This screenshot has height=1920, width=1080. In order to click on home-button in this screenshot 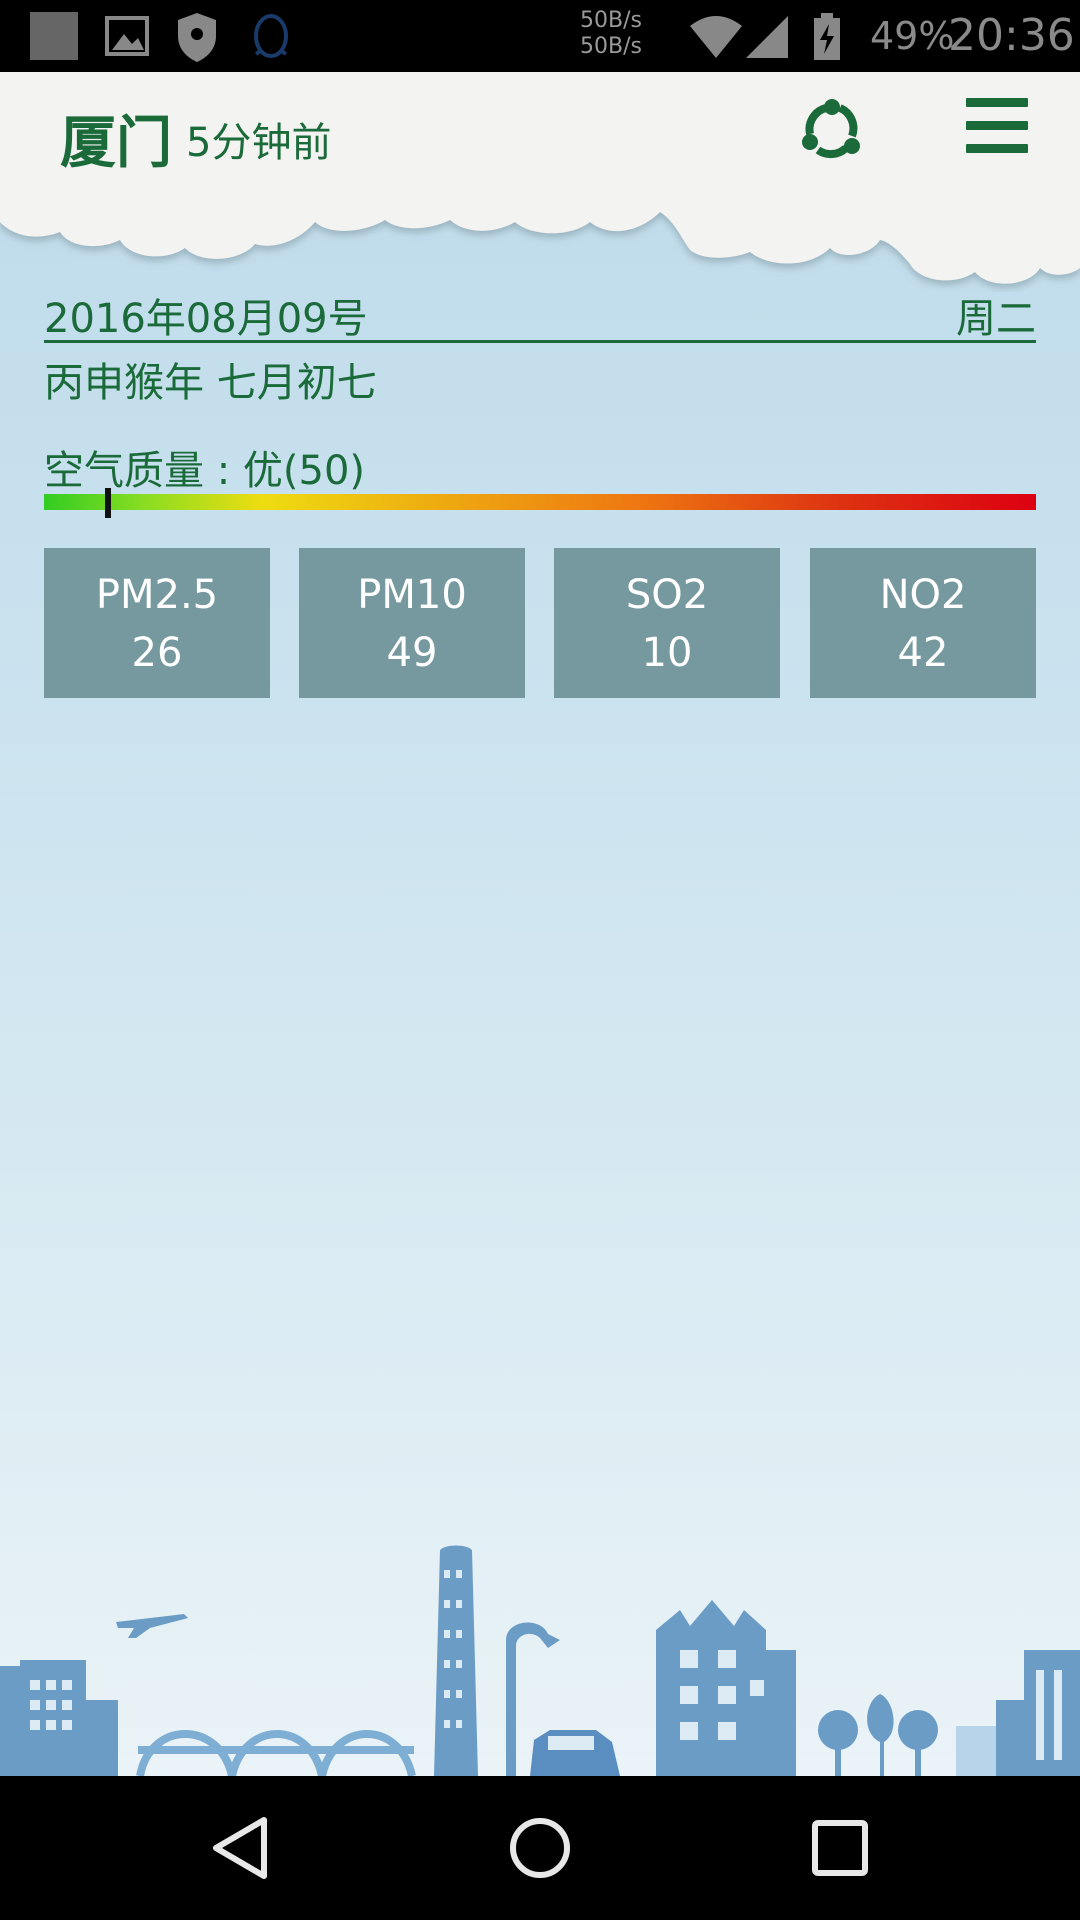, I will do `click(540, 1848)`.